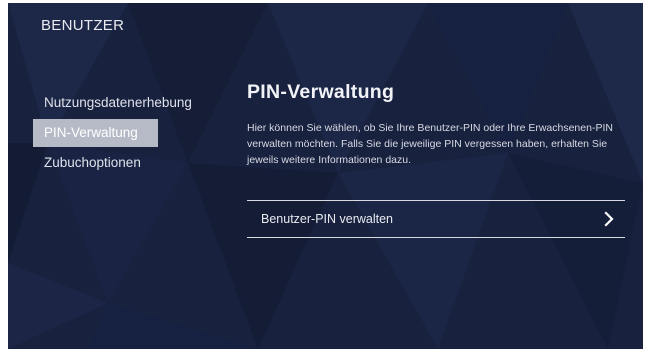  I want to click on sidebar-item-pin-verwaltung: PIN-Verwaltung, so click(95, 133).